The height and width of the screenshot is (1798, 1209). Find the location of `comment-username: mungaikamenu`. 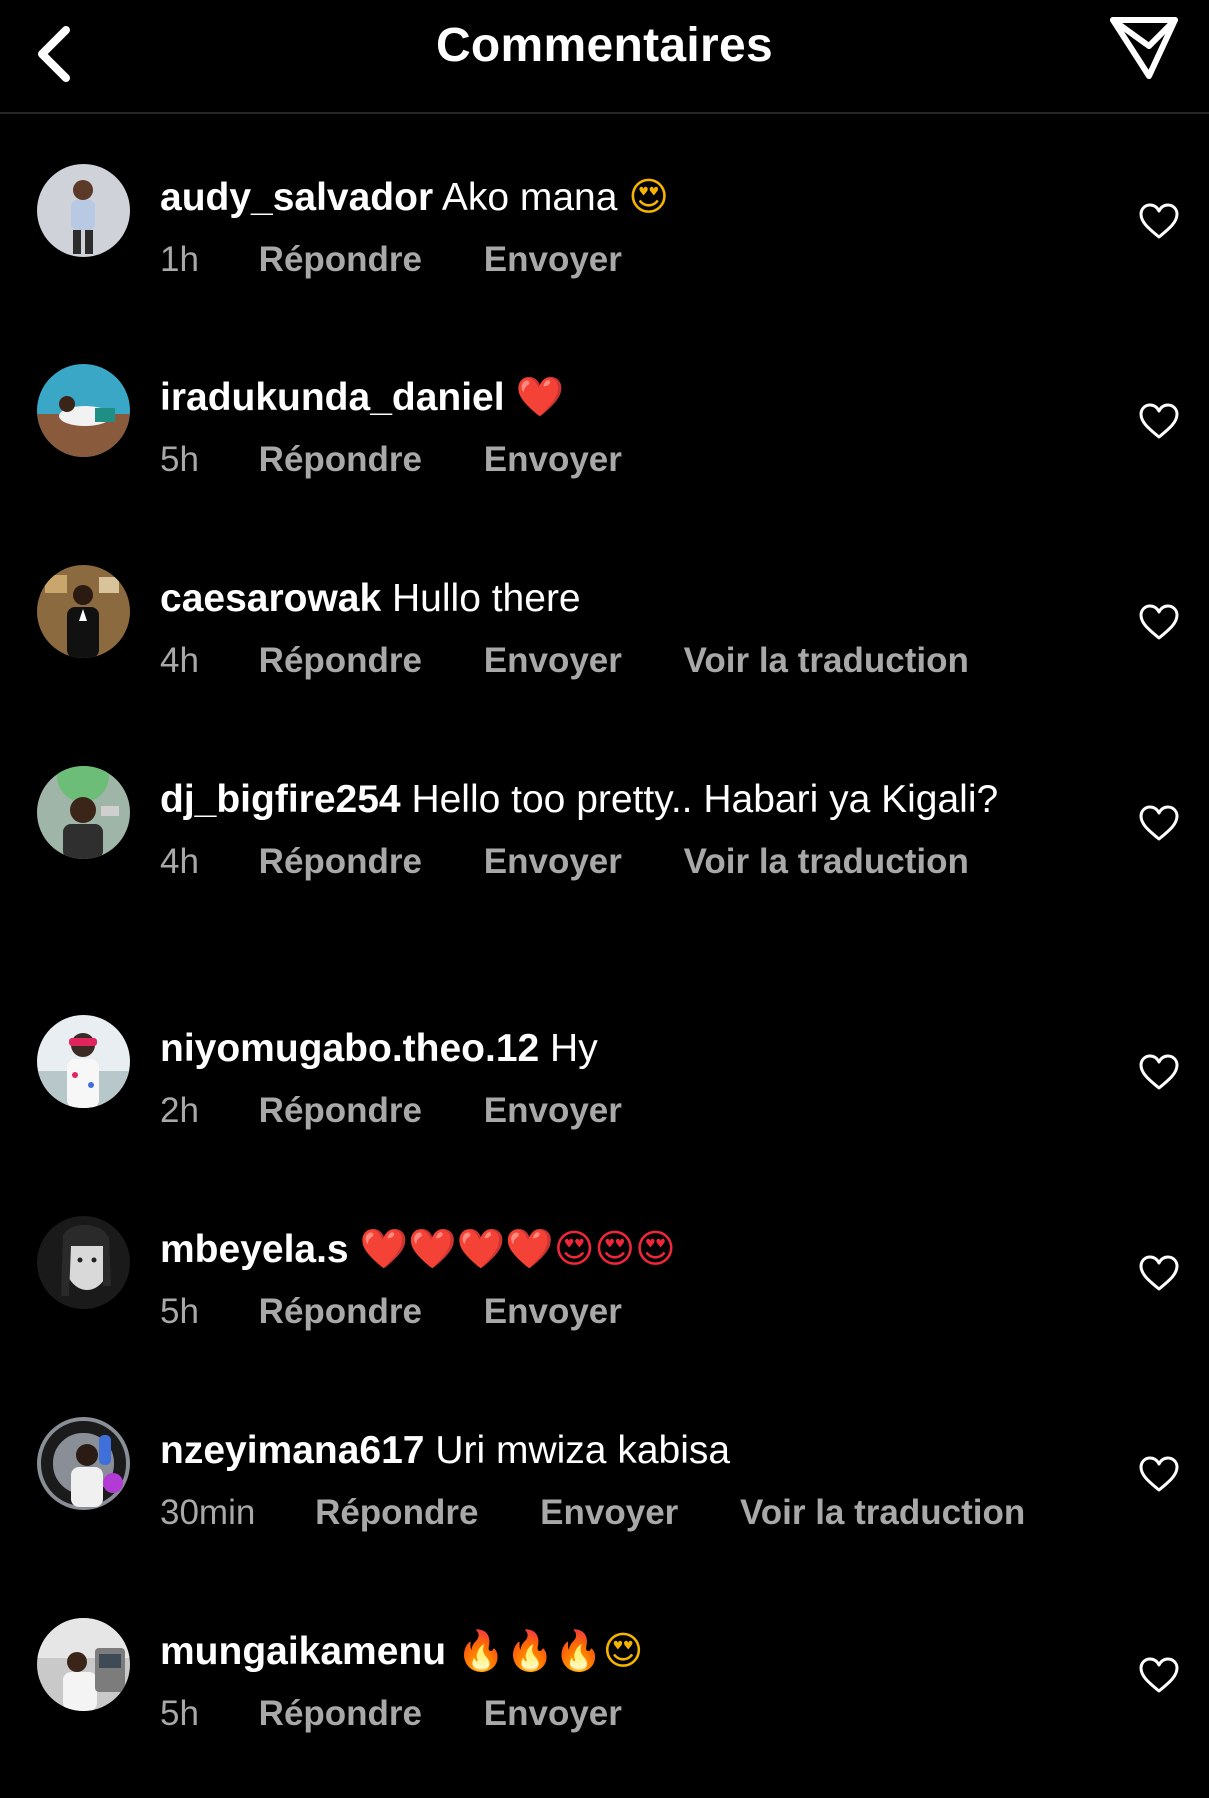

comment-username: mungaikamenu is located at coordinates (303, 1651).